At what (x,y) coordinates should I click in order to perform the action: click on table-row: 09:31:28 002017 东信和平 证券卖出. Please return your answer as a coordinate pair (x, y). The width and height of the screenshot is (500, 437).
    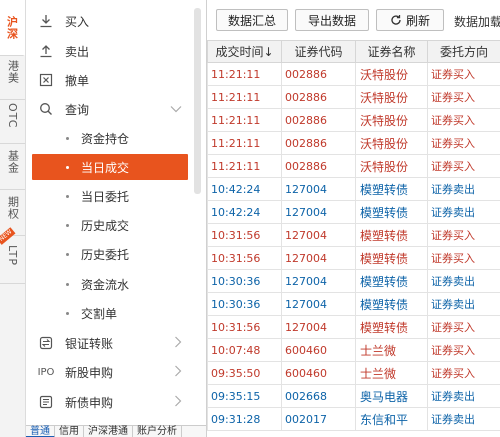
    Looking at the image, I should click on (353, 419).